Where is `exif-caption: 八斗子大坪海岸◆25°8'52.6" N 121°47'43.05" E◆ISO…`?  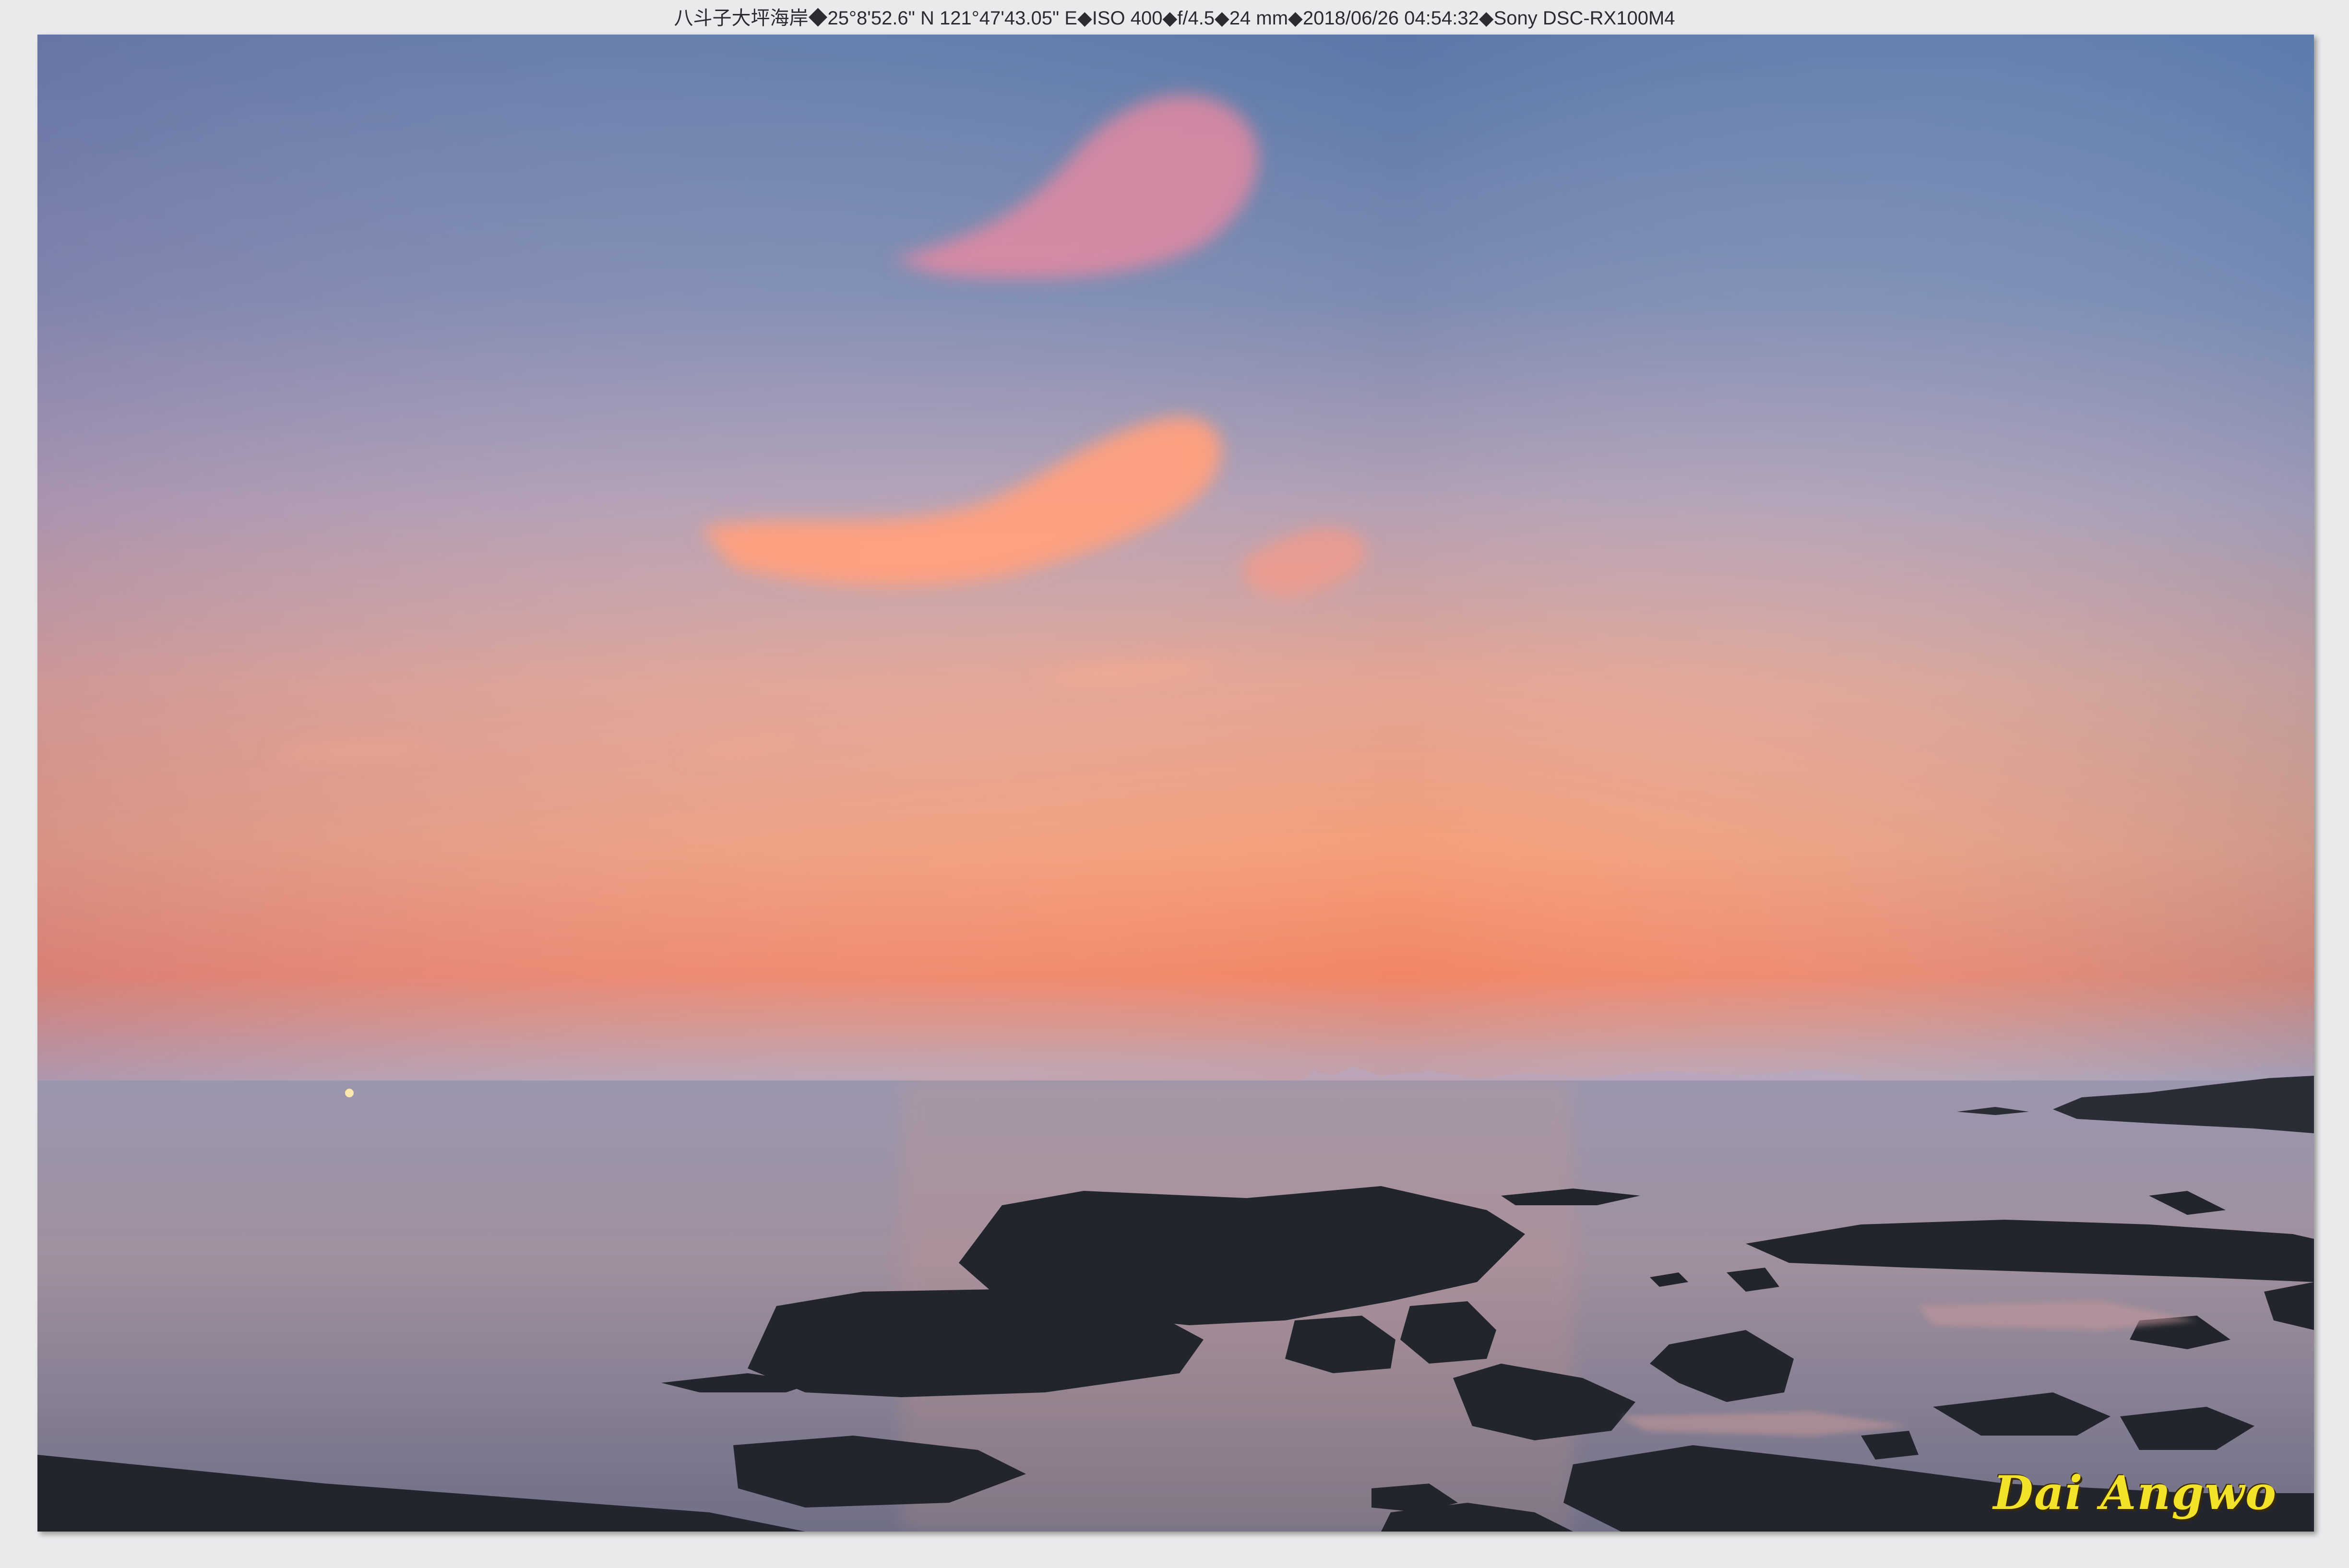
exif-caption: 八斗子大坪海岸◆25°8'52.6" N 121°47'43.05" E◆ISO… is located at coordinates (1174, 18).